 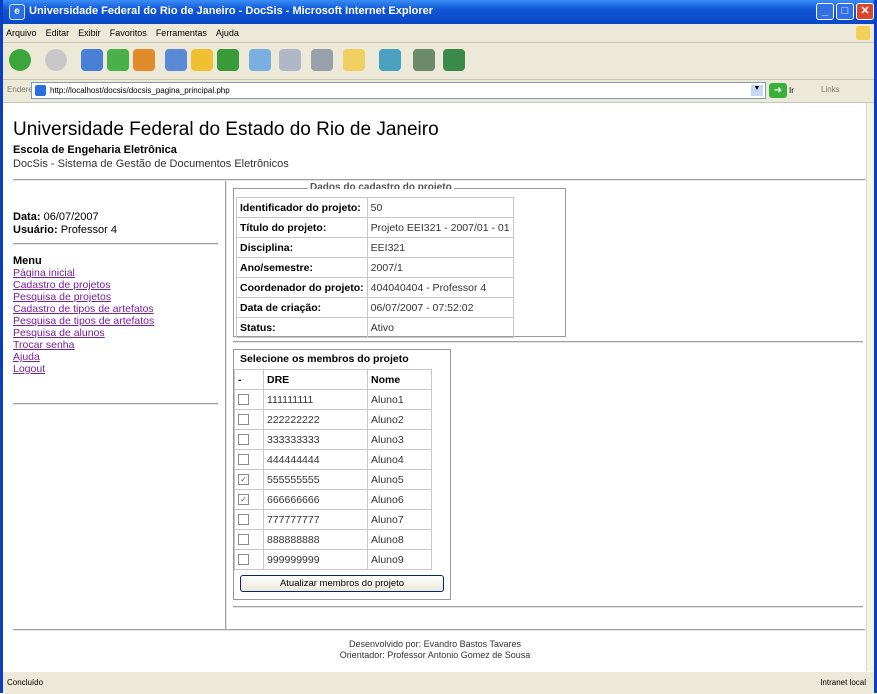 I want to click on table-row: ✓ 555555555 Aluno5, so click(x=333, y=479).